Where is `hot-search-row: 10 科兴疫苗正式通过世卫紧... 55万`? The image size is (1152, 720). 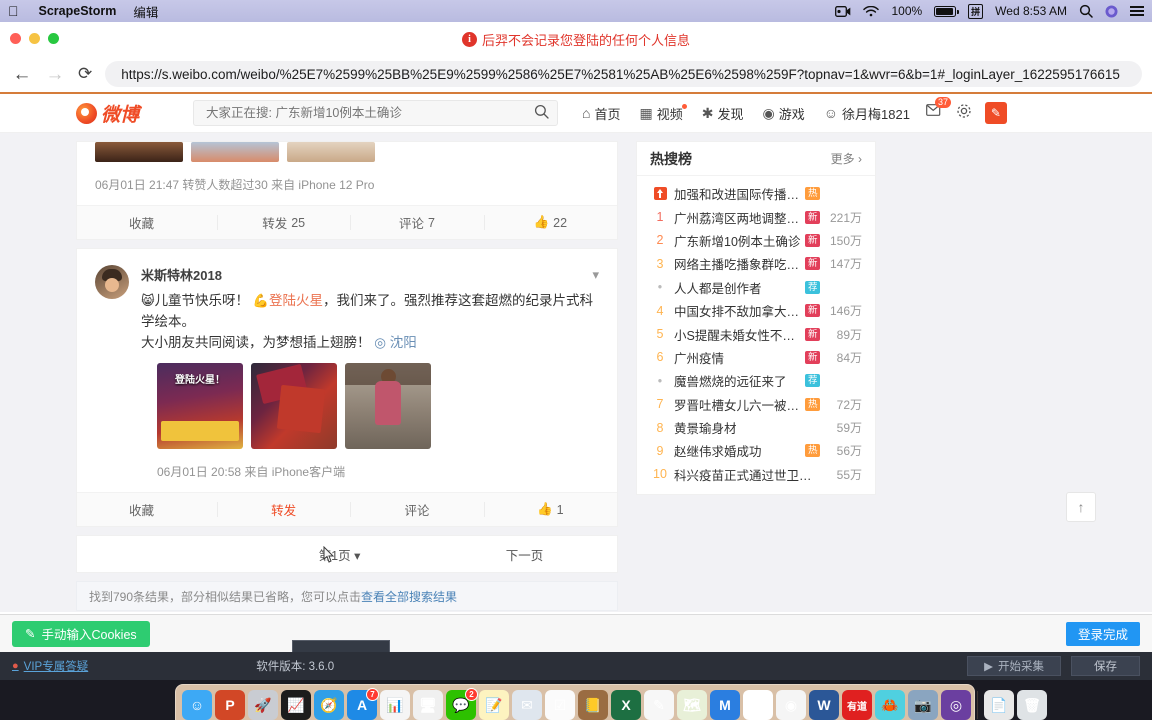
hot-search-row: 10 科兴疫苗正式通过世卫紧... 55万 is located at coordinates (756, 474).